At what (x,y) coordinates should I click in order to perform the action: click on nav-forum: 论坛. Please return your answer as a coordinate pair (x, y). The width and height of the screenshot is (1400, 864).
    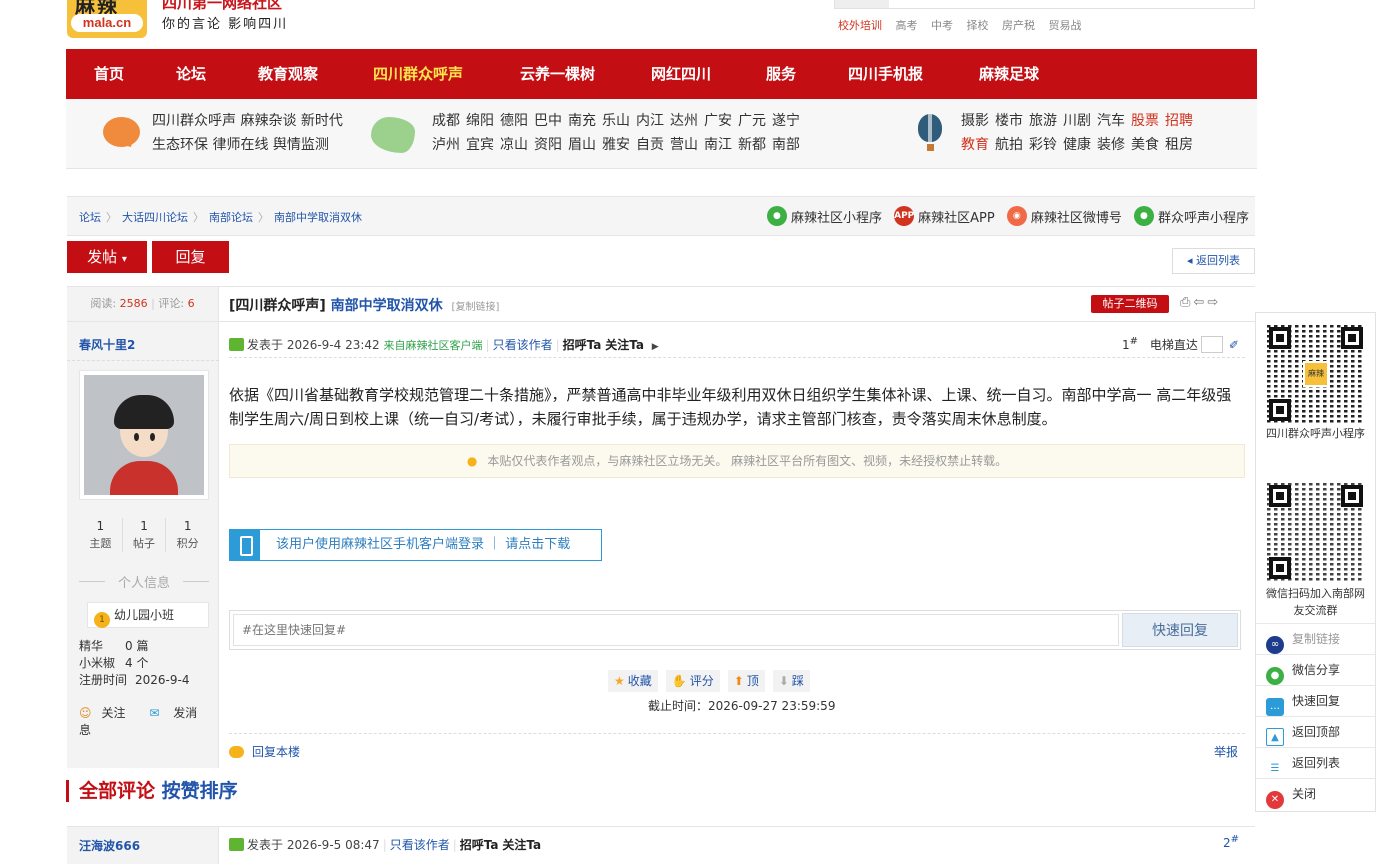
    Looking at the image, I should click on (191, 74).